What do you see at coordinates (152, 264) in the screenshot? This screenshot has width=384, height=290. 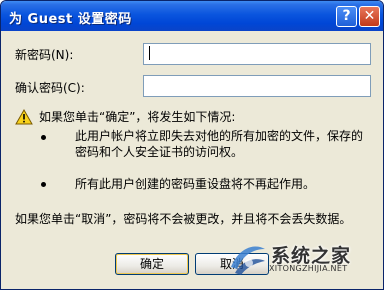 I see `ok-button: 确定` at bounding box center [152, 264].